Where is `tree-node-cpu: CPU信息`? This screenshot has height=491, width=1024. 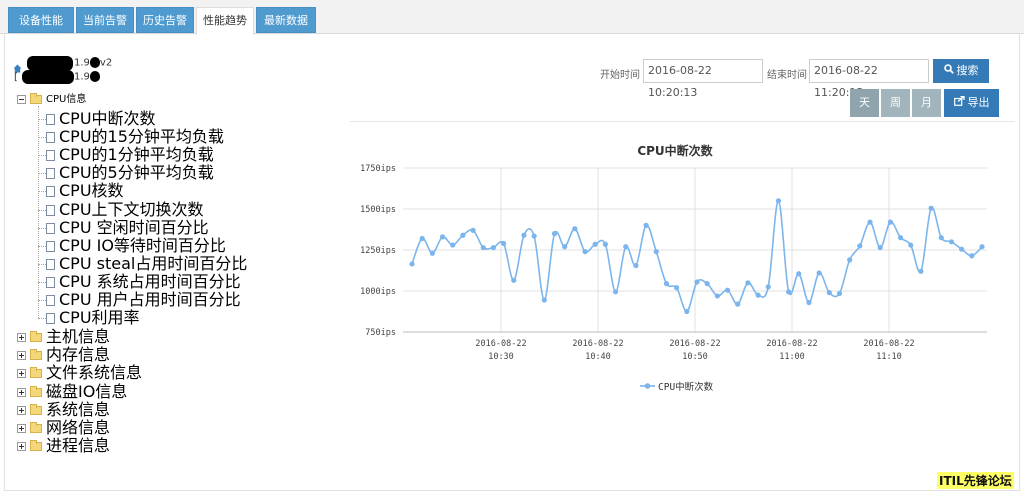 tree-node-cpu: CPU信息 is located at coordinates (52, 99).